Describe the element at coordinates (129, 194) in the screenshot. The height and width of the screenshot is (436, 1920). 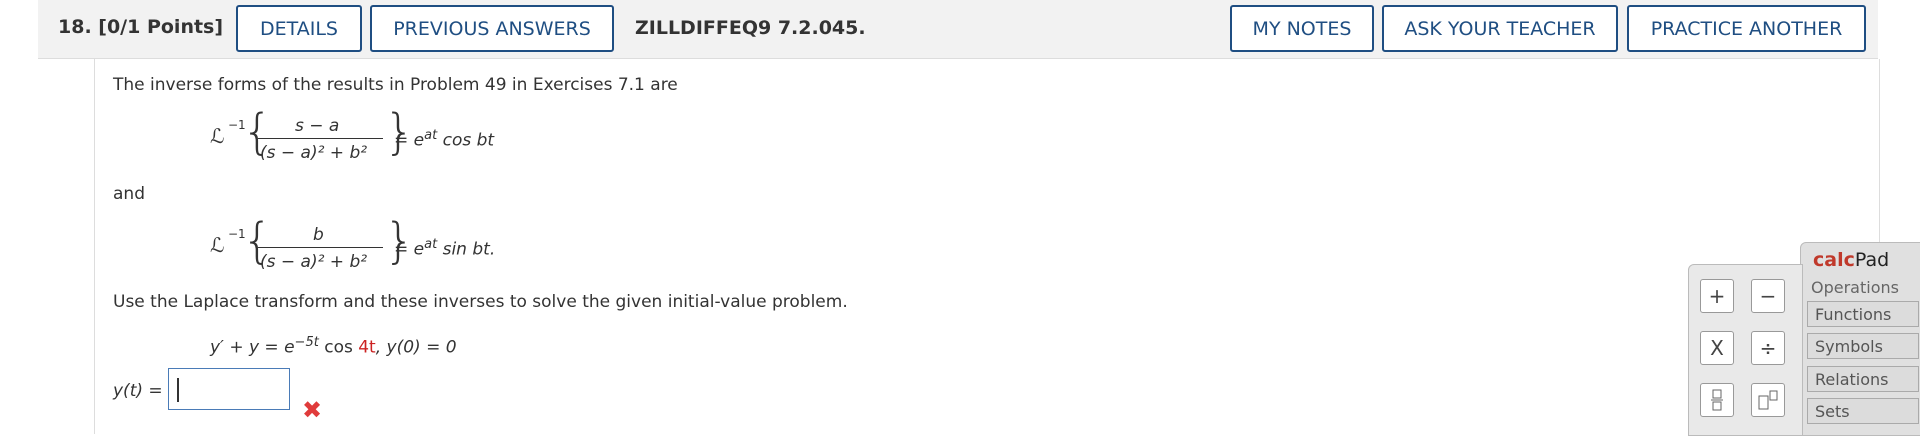
I see `and-text: and` at that location.